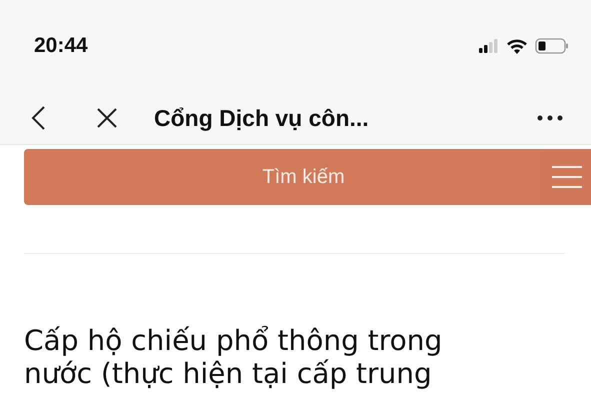  I want to click on back-button, so click(38, 118).